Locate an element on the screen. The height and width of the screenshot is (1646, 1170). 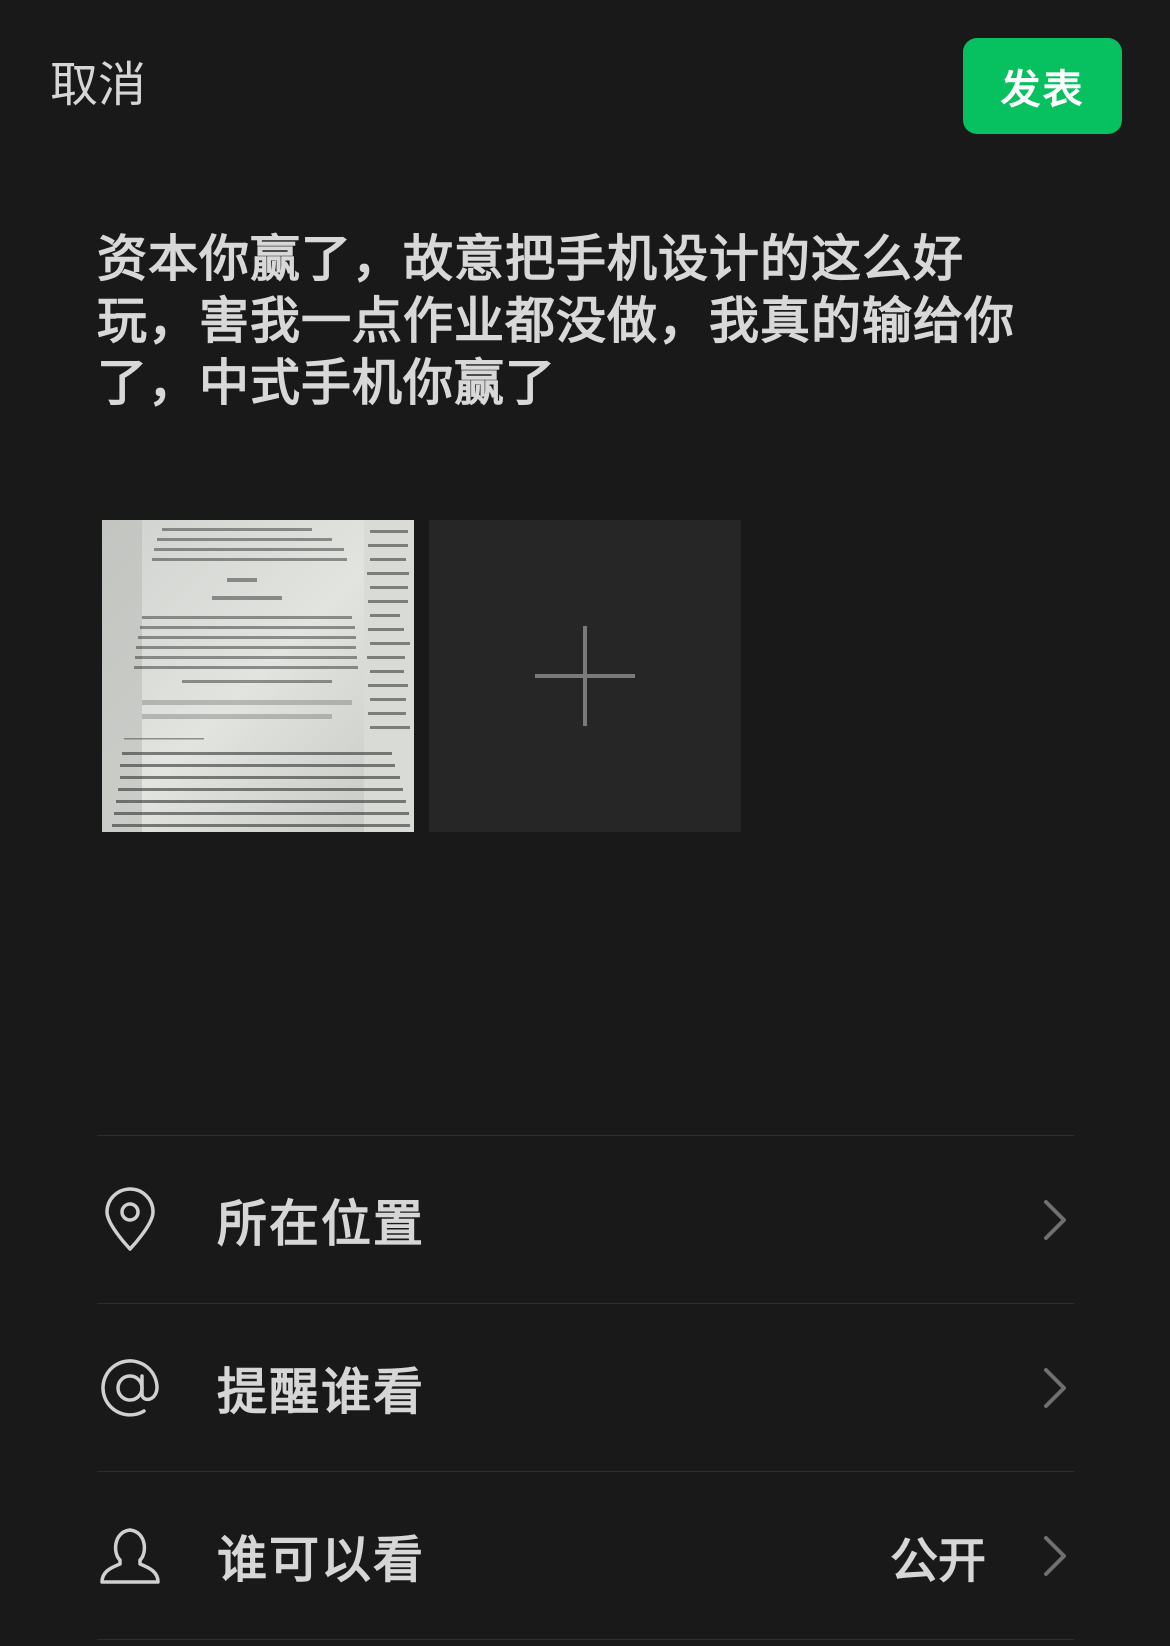
person-icon is located at coordinates (130, 1556).